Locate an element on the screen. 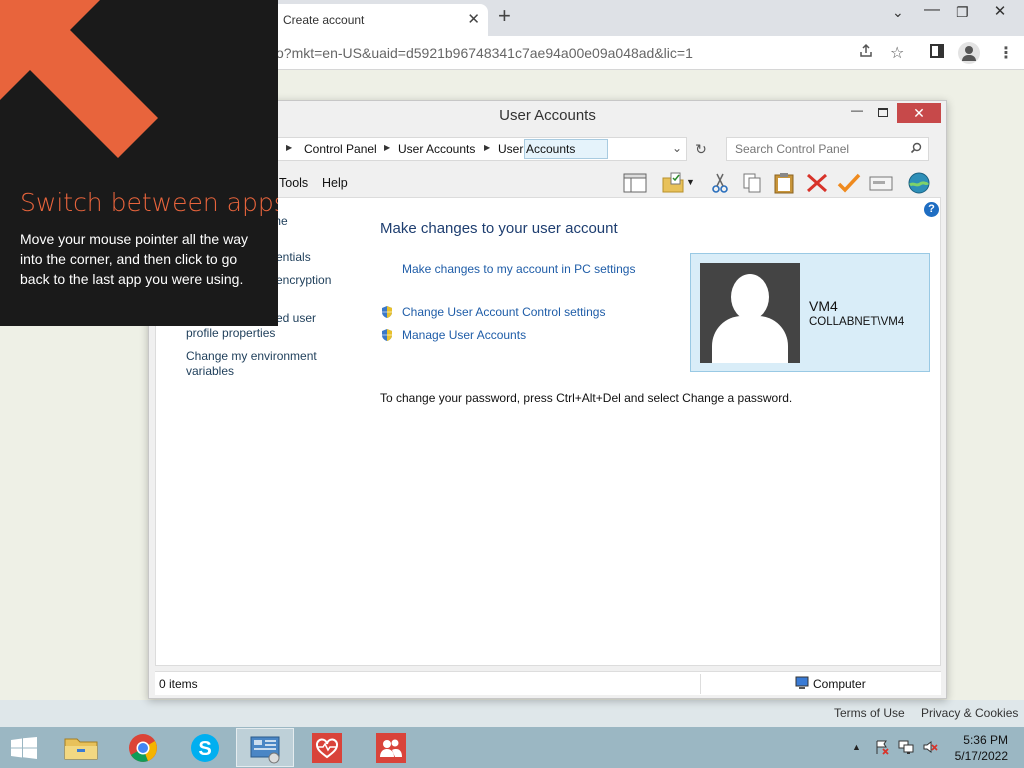 Image resolution: width=1024 pixels, height=768 pixels. user-domain: COLLABNET\VM4 is located at coordinates (857, 322).